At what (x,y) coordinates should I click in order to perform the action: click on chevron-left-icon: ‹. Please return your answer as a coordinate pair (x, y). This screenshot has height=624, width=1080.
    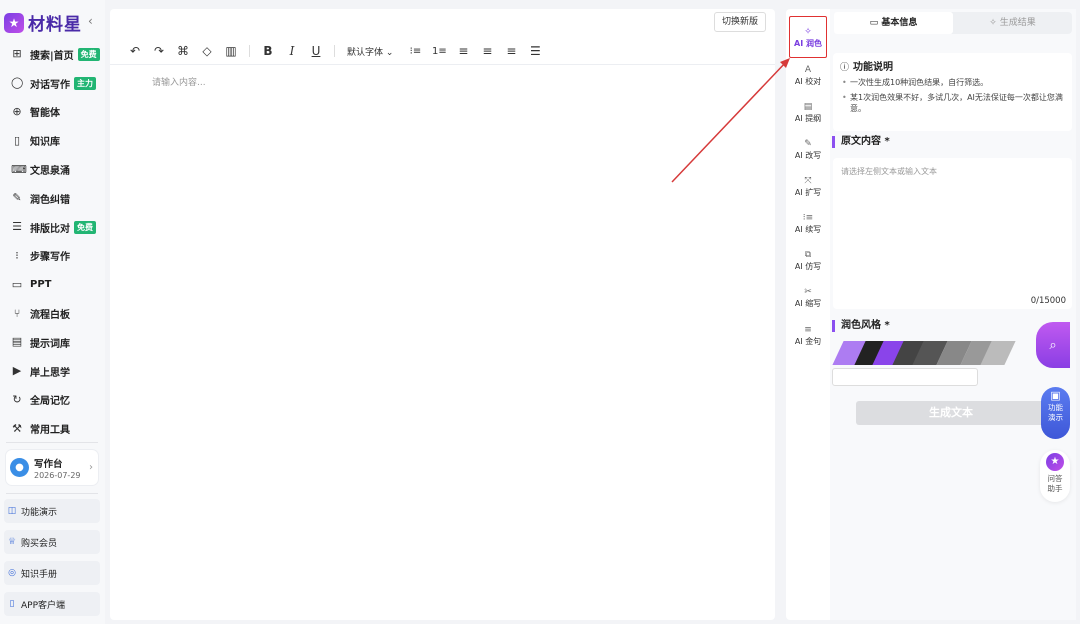
    Looking at the image, I should click on (90, 21).